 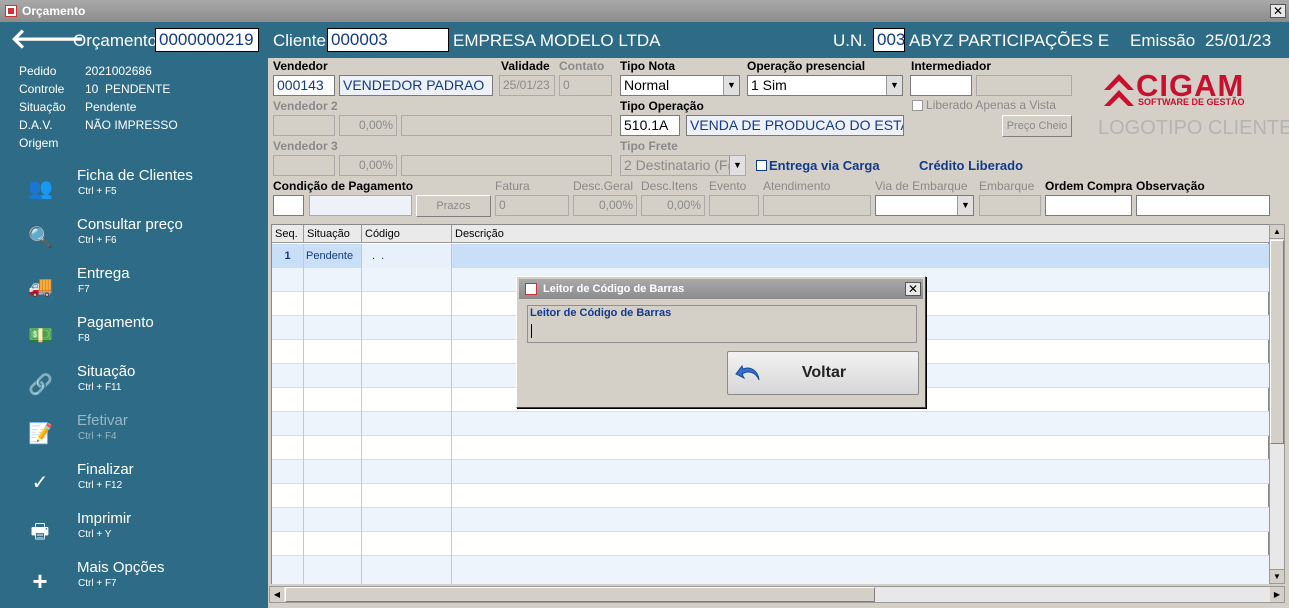 What do you see at coordinates (40, 238) in the screenshot?
I see `price-search-icon: 🔍` at bounding box center [40, 238].